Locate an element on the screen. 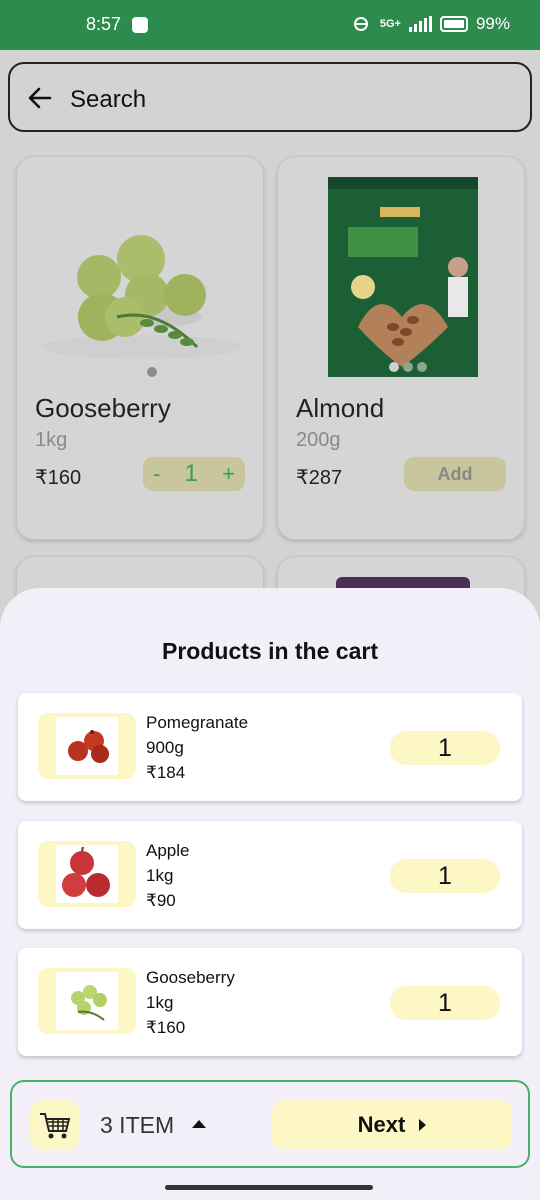  battery-icon is located at coordinates (453, 24).